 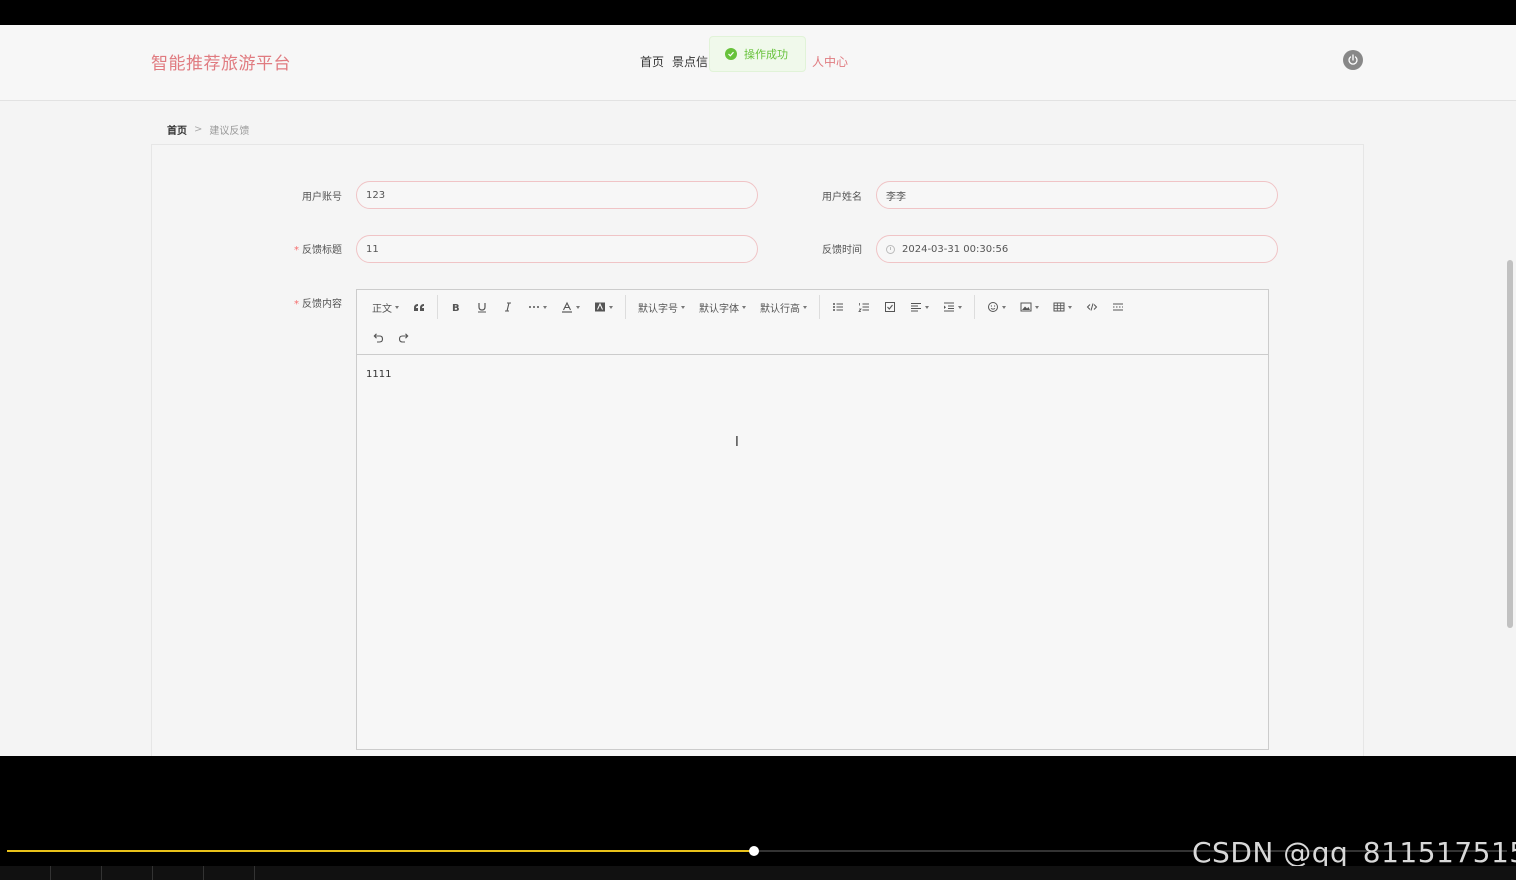 What do you see at coordinates (890, 249) in the screenshot?
I see `clock-icon` at bounding box center [890, 249].